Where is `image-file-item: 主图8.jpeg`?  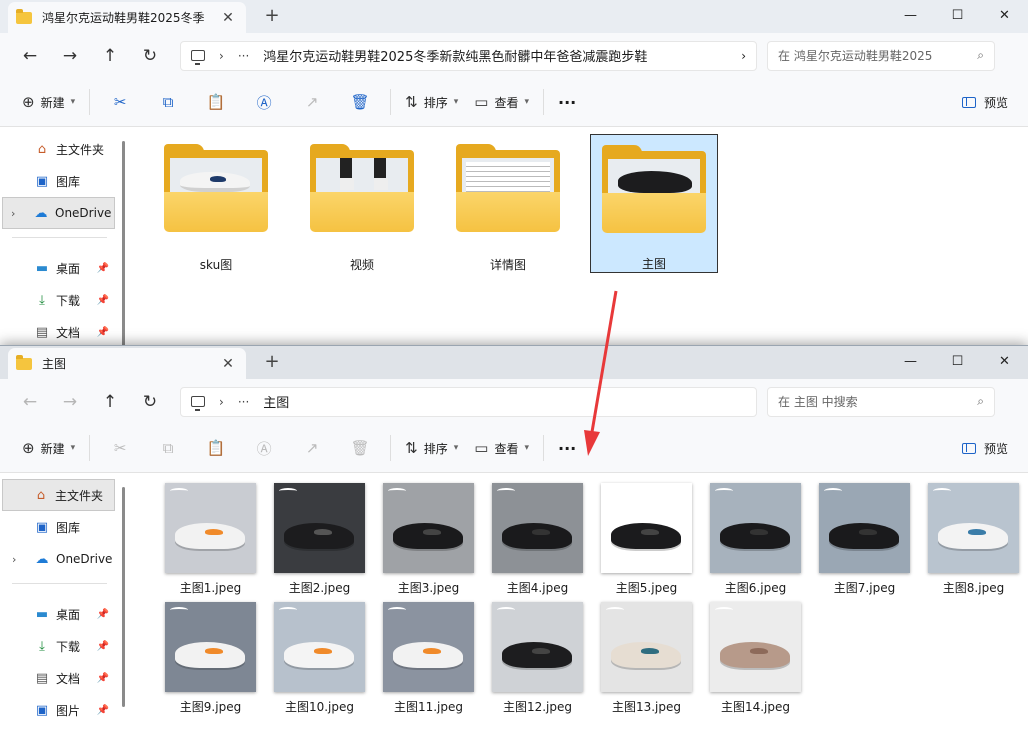
image-file-item: 主图8.jpeg is located at coordinates (973, 542).